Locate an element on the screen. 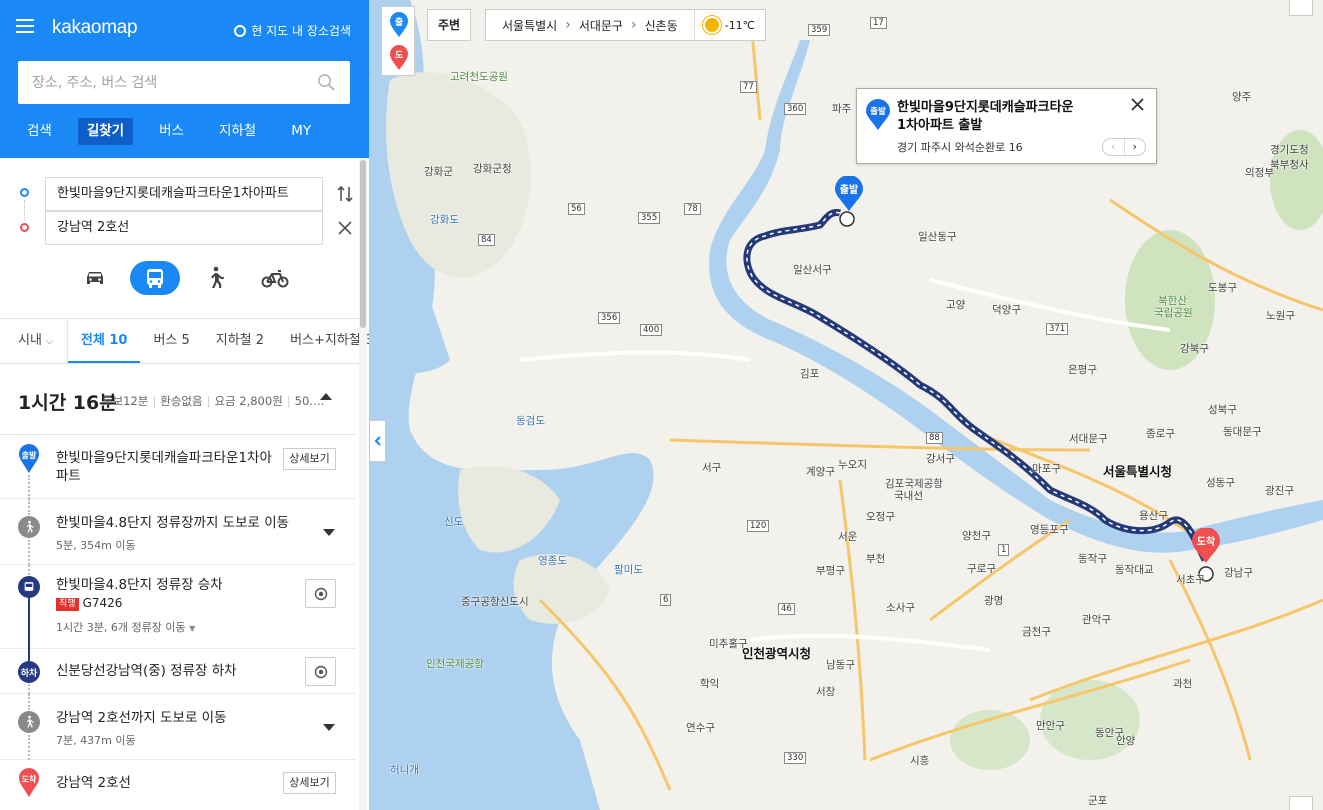 The width and height of the screenshot is (1323, 810). mode-walk is located at coordinates (215, 278).